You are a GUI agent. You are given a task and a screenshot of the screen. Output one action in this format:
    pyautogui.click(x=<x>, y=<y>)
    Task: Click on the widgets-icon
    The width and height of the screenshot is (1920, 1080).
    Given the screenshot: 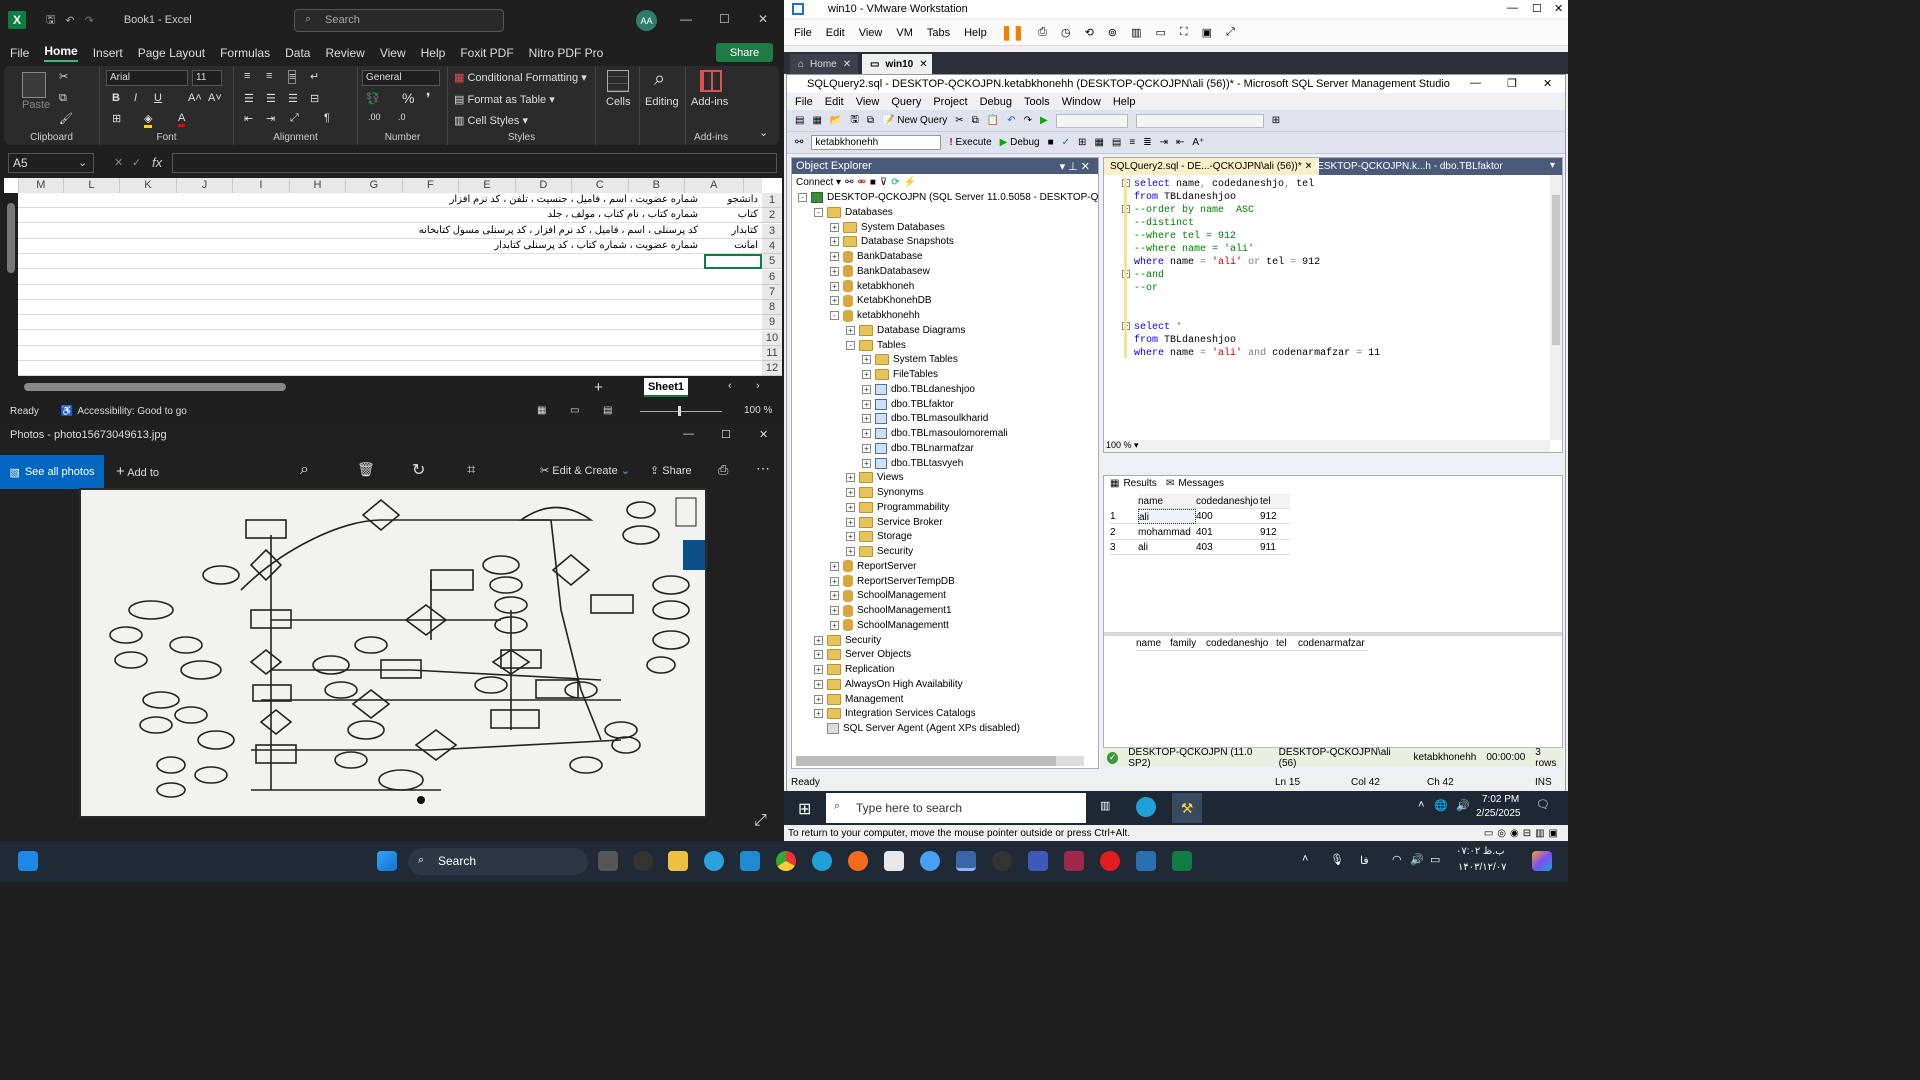 What is the action you would take?
    pyautogui.click(x=28, y=861)
    